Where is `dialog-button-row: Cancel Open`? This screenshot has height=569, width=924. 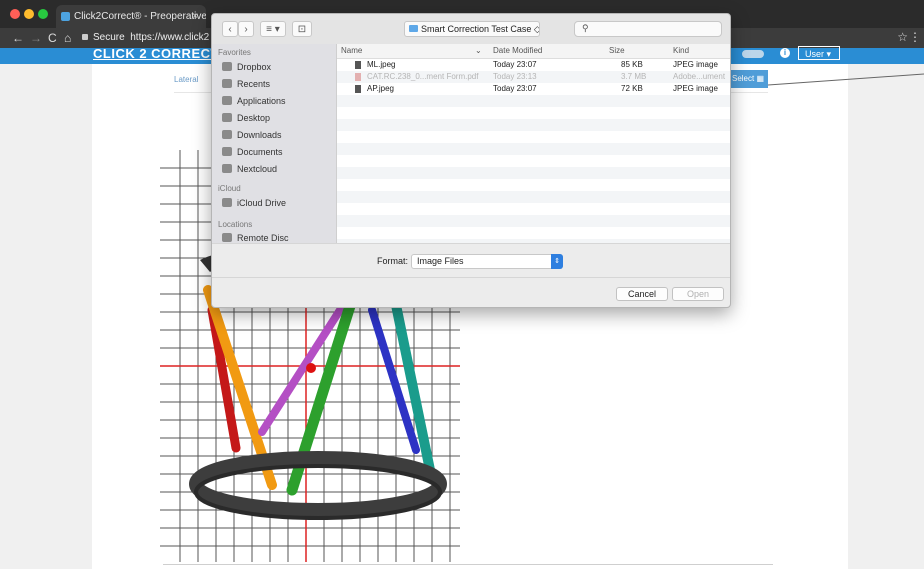
dialog-button-row: Cancel Open is located at coordinates (471, 292).